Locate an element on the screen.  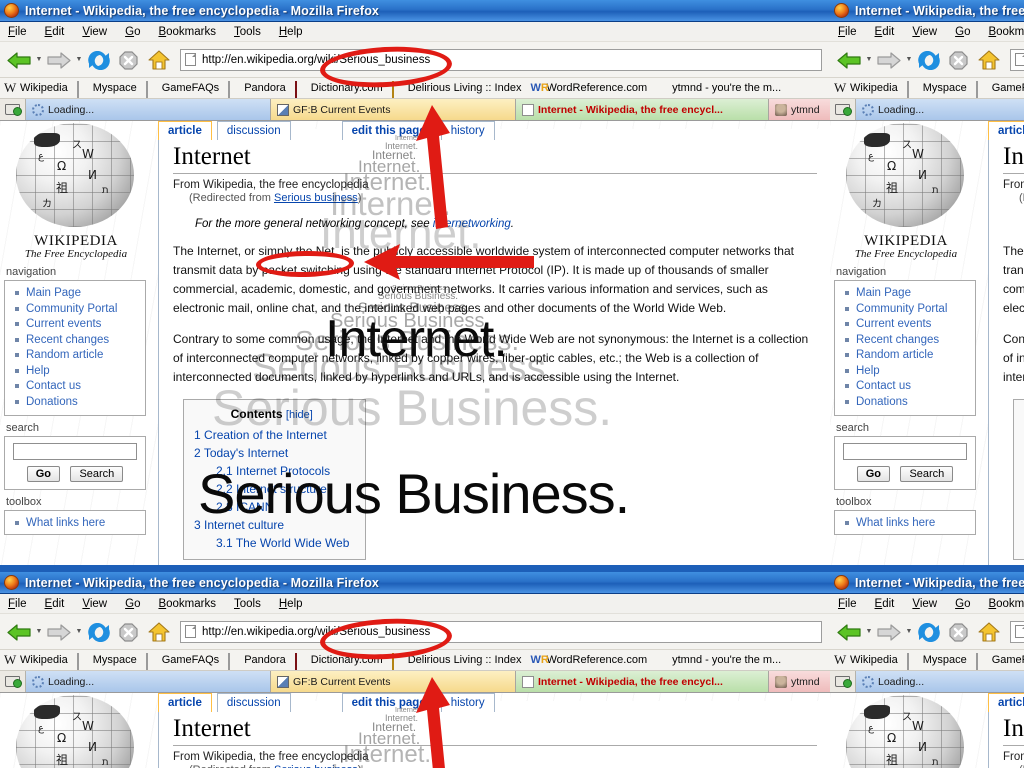
toc-entry: 1 Creation of the Internet is located at coordinates (271, 435).